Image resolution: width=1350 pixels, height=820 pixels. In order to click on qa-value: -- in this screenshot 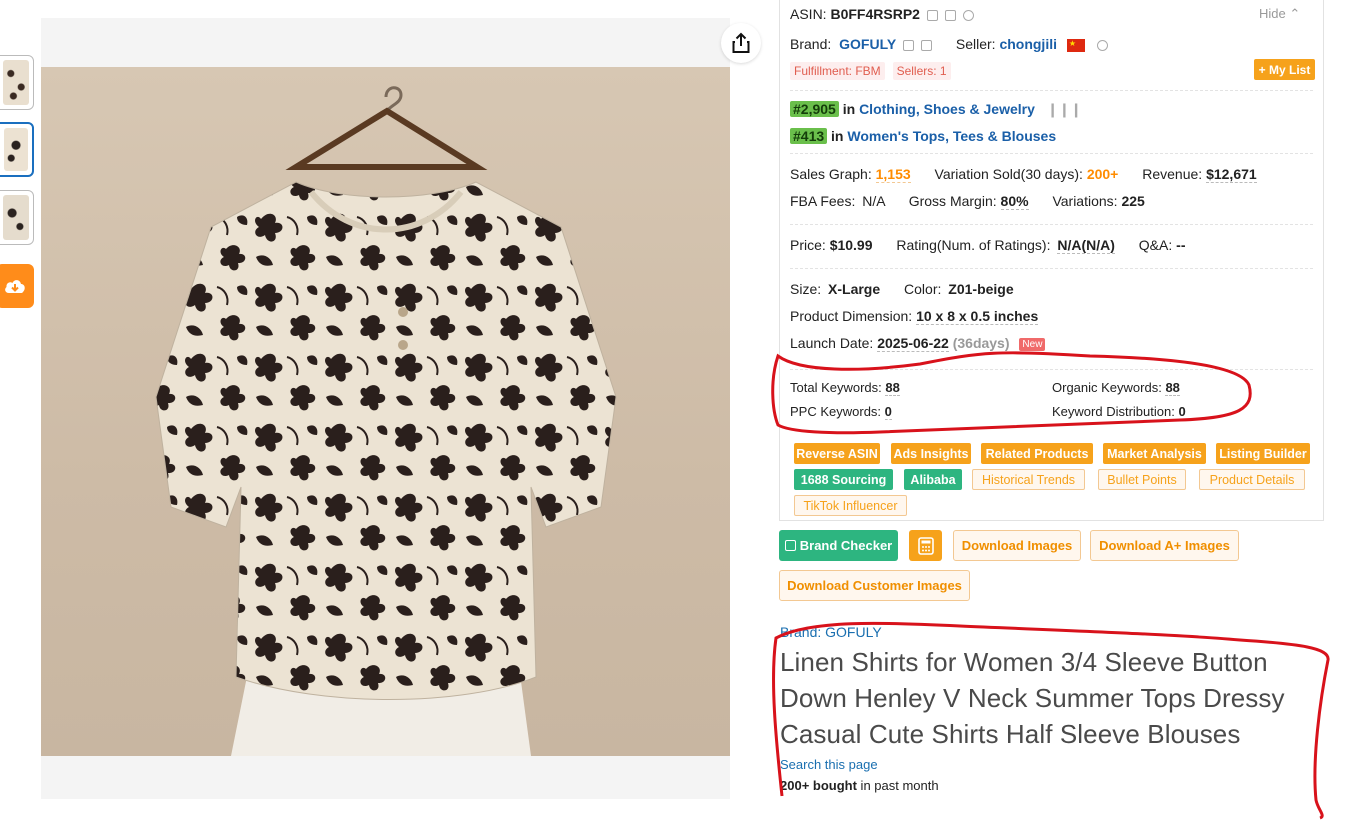, I will do `click(1181, 245)`.